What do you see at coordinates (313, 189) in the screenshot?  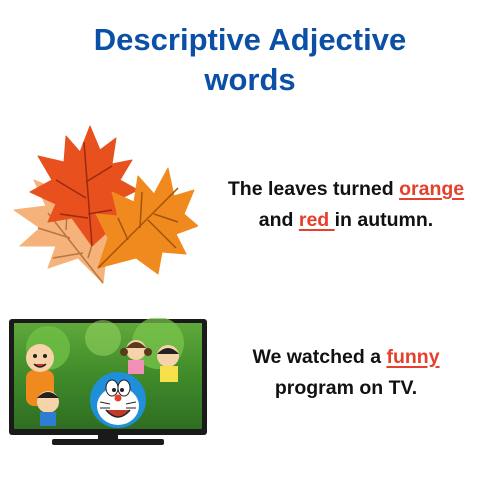 I see `sentence-text: The leaves turned` at bounding box center [313, 189].